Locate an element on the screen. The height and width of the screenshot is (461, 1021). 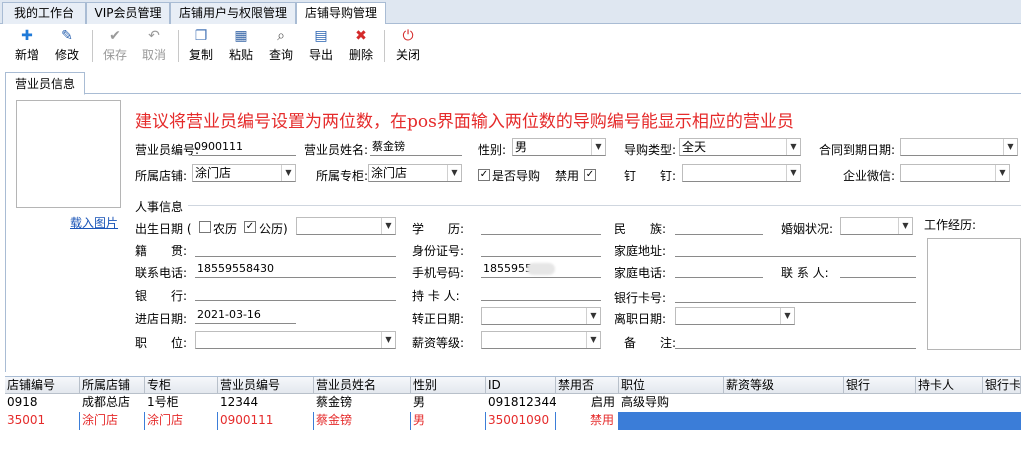
tab-store-users: 店铺用户与权限管理 is located at coordinates (233, 13).